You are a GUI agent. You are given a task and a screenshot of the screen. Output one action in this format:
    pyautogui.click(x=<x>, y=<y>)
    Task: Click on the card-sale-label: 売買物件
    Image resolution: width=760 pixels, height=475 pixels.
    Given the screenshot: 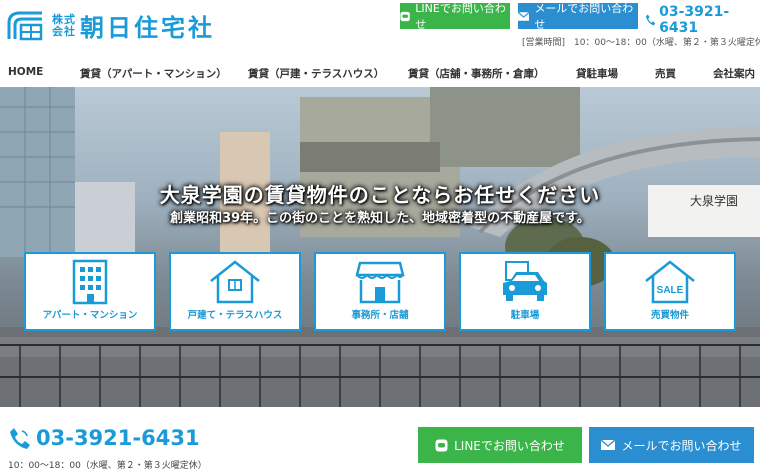 What is the action you would take?
    pyautogui.click(x=669, y=315)
    